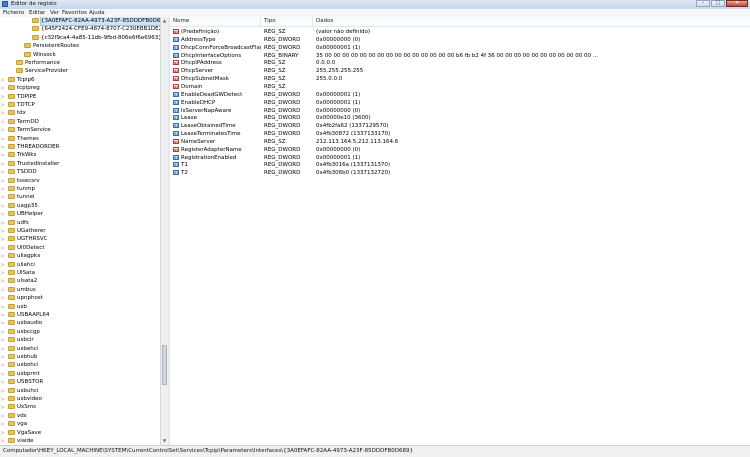  I want to click on tree-item: ▷ TrustedInstaller, so click(80, 164).